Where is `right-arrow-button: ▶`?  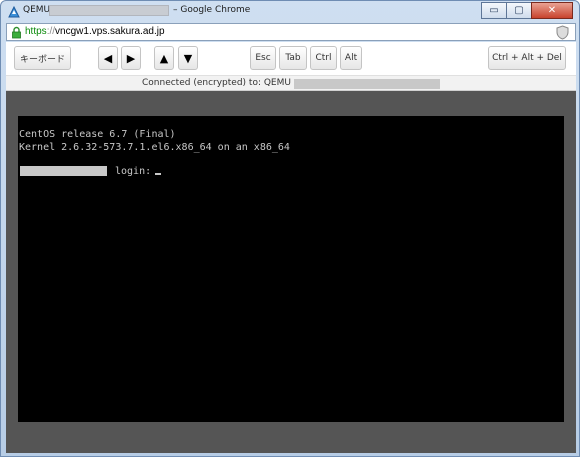
right-arrow-button: ▶ is located at coordinates (131, 58).